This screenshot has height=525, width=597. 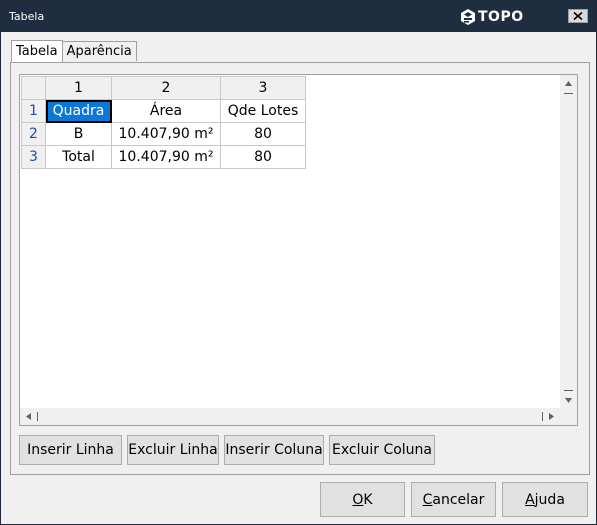 I want to click on column-header: 3, so click(x=263, y=88).